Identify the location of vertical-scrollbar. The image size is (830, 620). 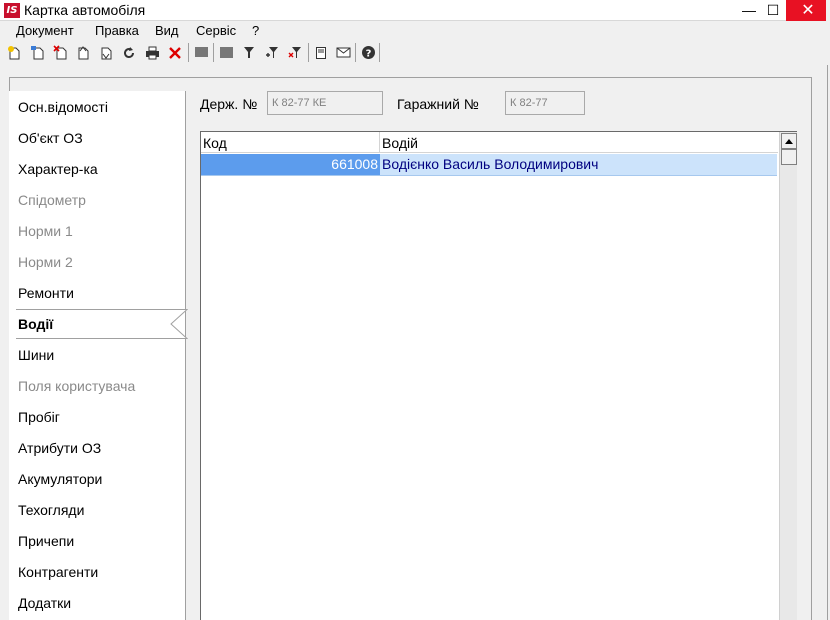
(788, 376).